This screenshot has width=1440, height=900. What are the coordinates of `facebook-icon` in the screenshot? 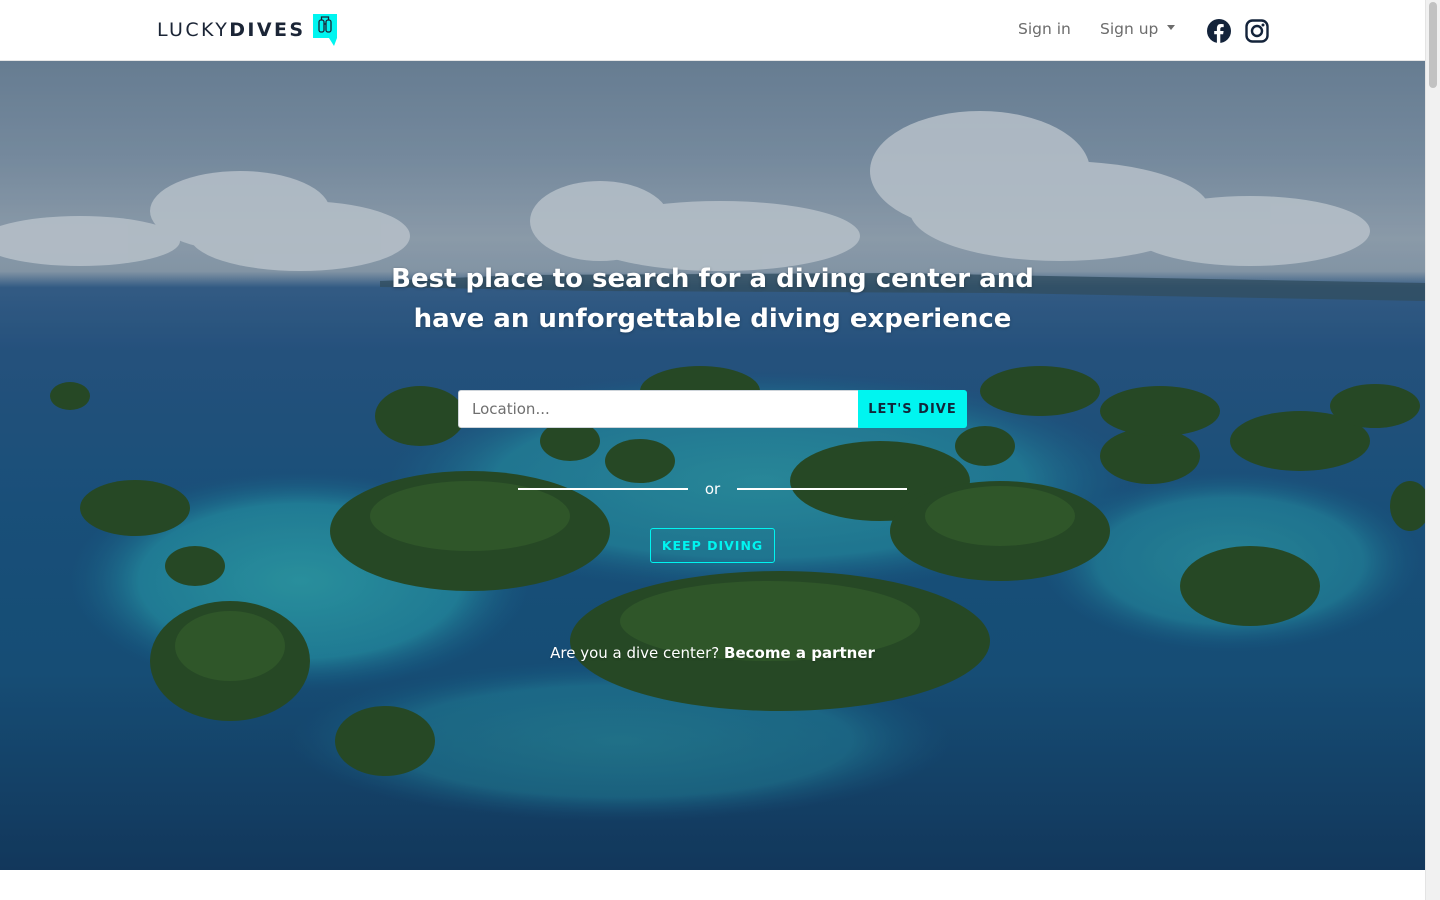 It's located at (1219, 31).